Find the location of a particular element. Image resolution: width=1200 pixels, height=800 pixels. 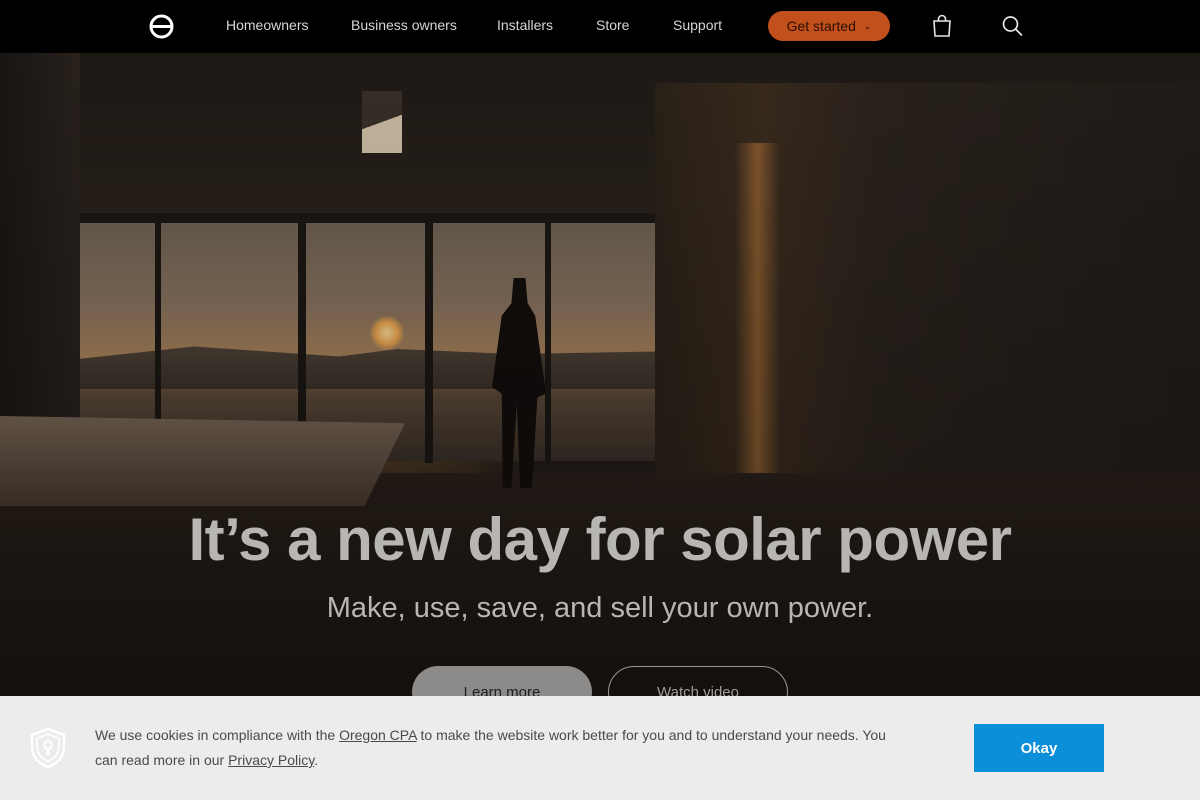

get-started-label: Get started is located at coordinates (821, 26).